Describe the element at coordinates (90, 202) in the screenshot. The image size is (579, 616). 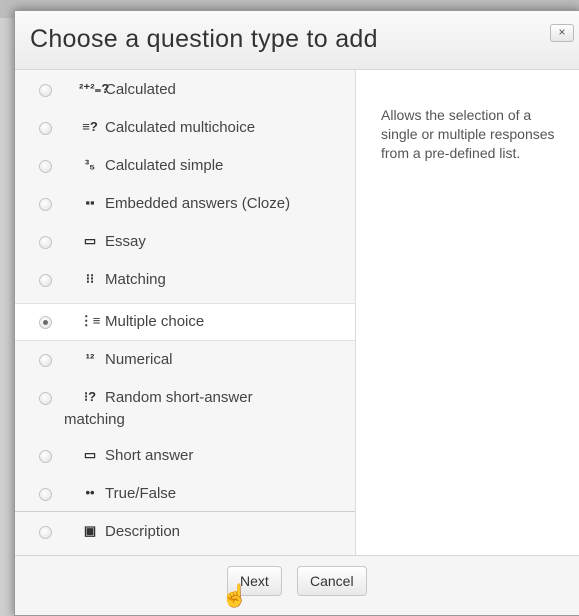
I see `cloze-icon: ▪▪` at that location.